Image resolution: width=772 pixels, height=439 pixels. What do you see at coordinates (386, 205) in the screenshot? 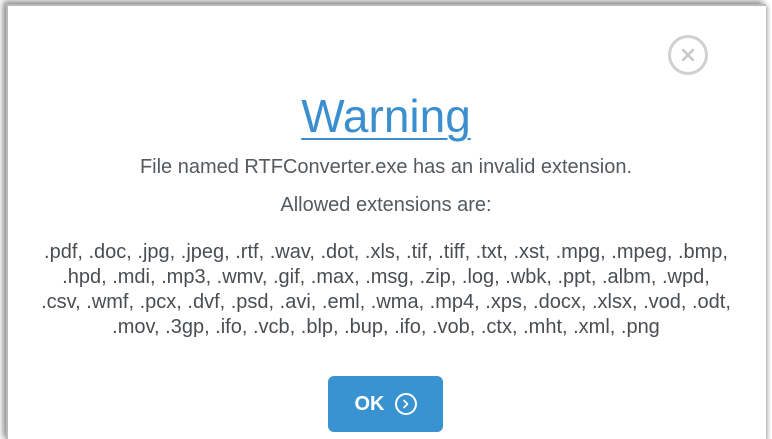
I see `allowed-extensions-label: Allowed extensions are:` at bounding box center [386, 205].